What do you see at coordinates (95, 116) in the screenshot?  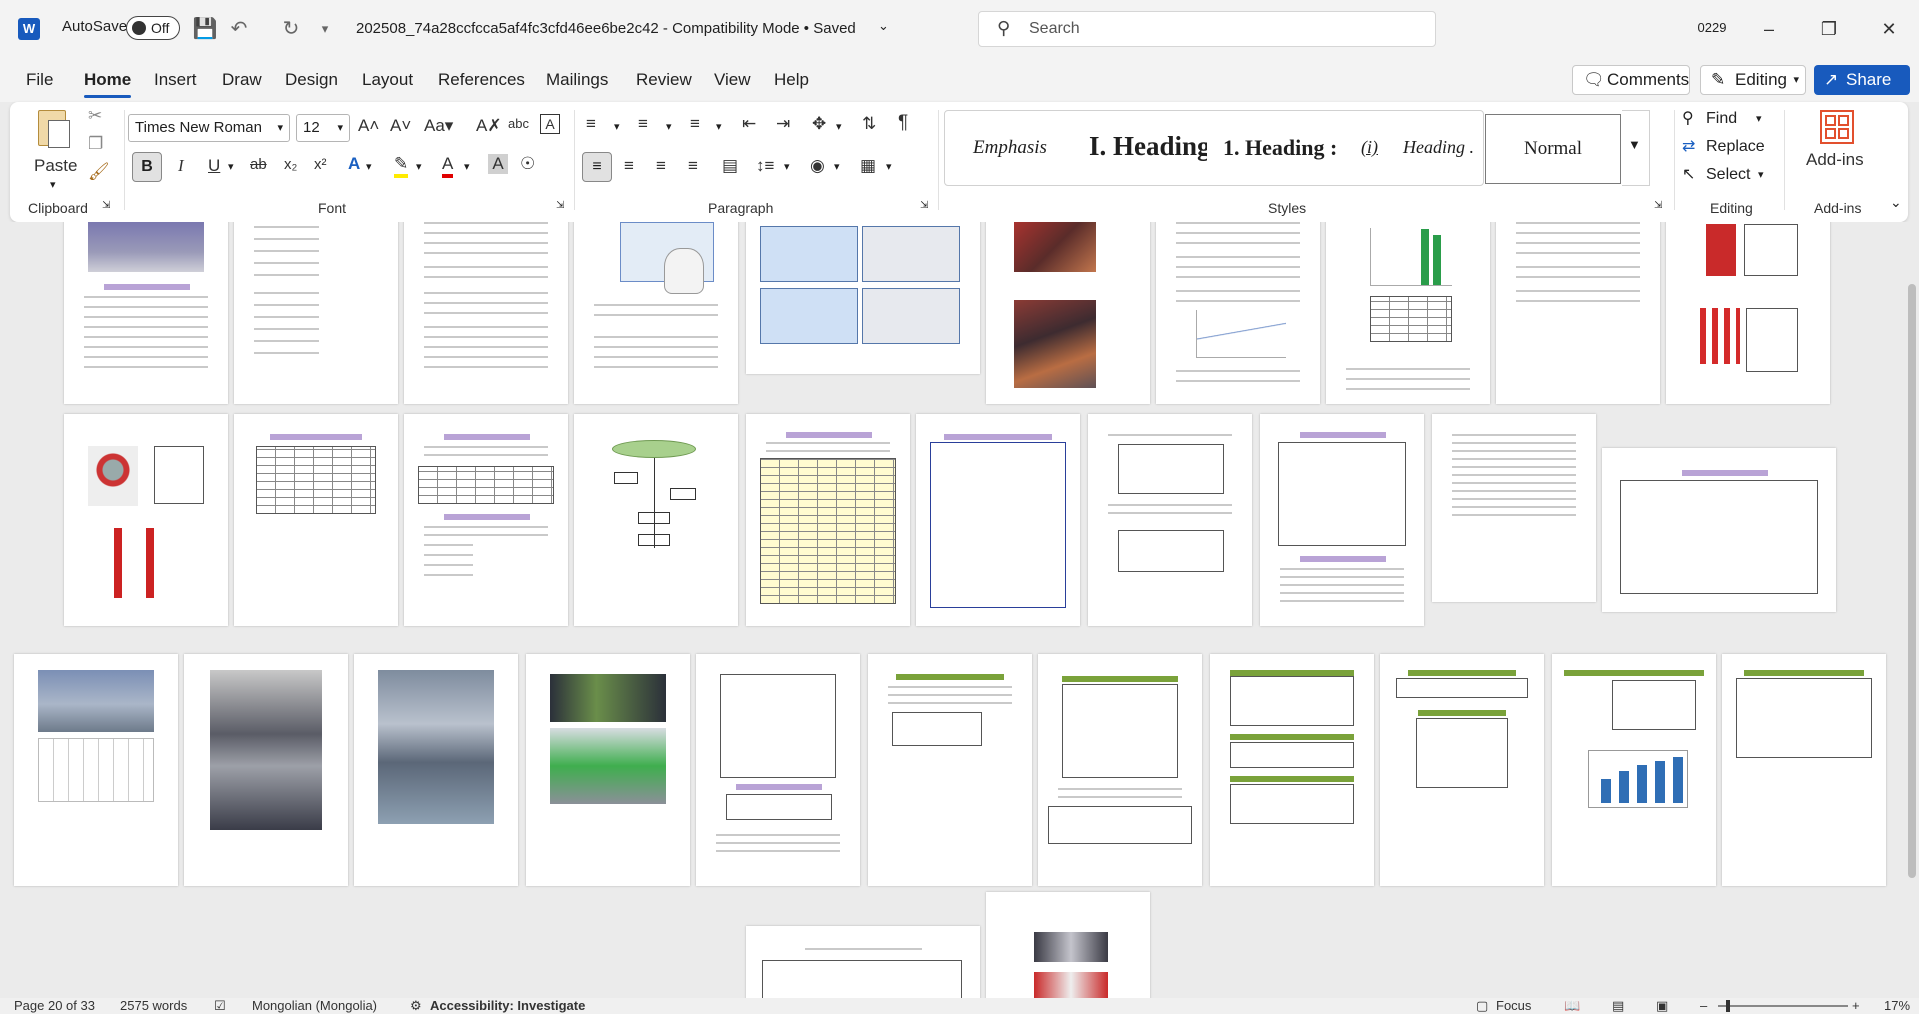 I see `cut-icon: ✂` at bounding box center [95, 116].